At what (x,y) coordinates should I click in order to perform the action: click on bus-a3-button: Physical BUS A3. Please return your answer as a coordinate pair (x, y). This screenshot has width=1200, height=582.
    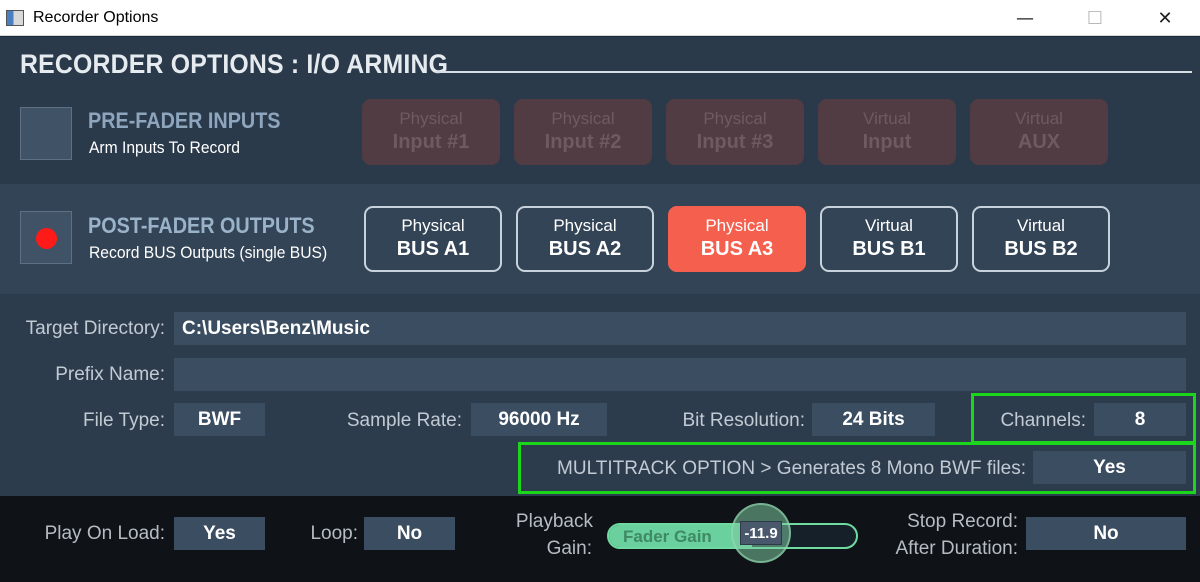
    Looking at the image, I should click on (737, 239).